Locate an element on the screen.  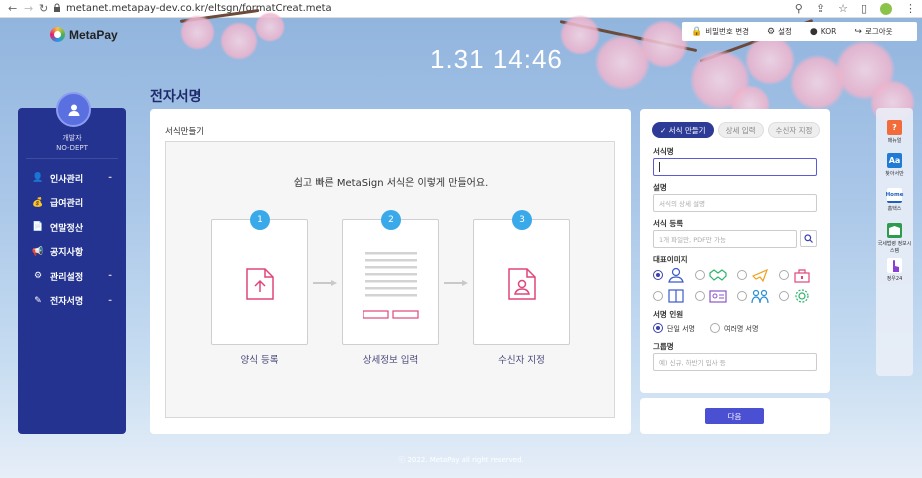
multi-signer-label: 여러명 서명 is located at coordinates (741, 329).